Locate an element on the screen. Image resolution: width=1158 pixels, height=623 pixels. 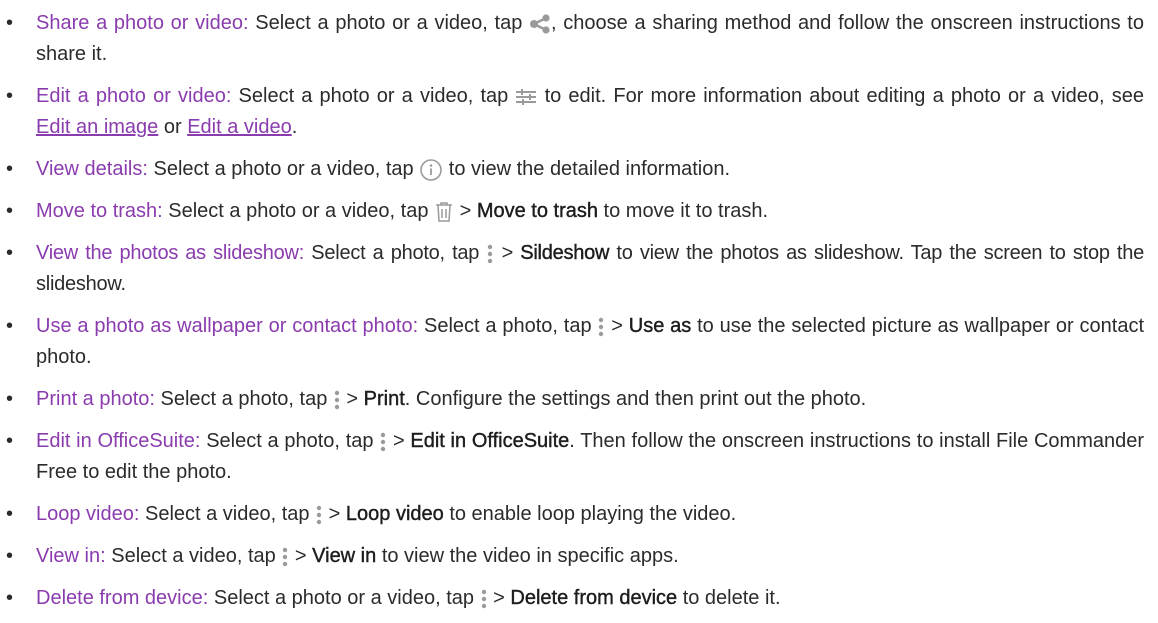
item-action: Move to trash is located at coordinates (537, 211).